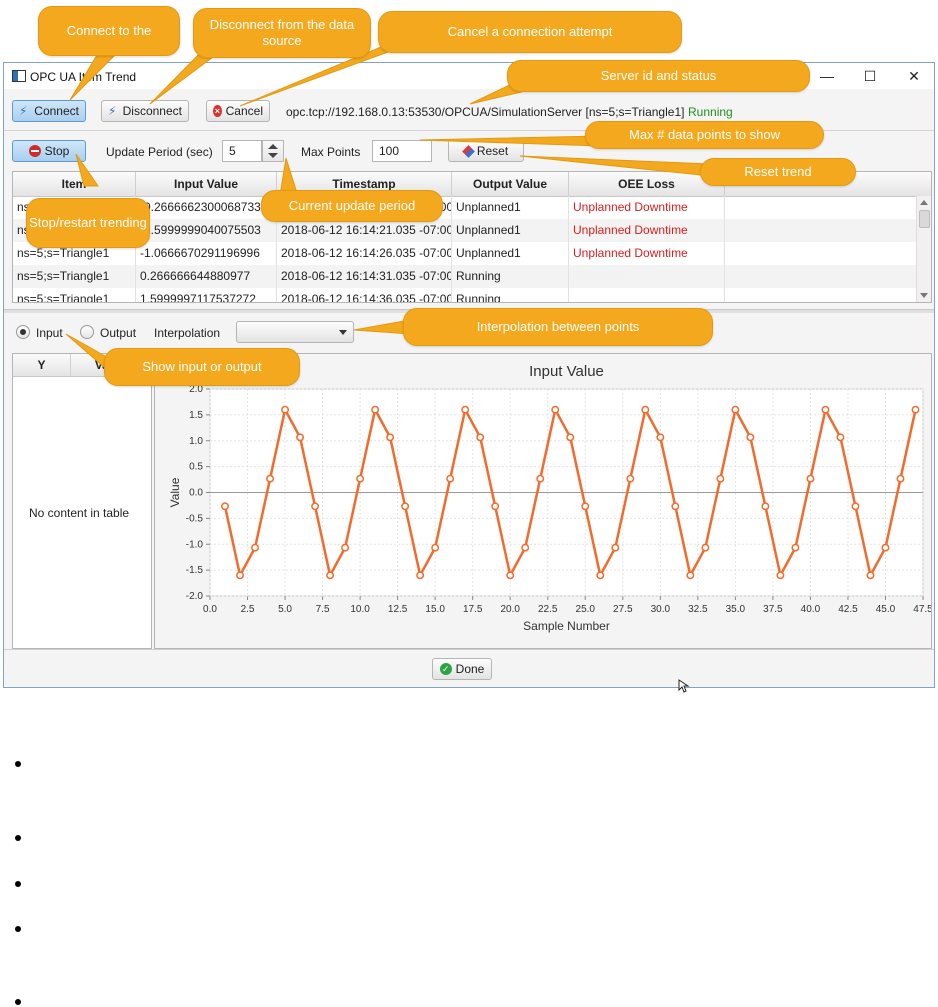 This screenshot has height=1007, width=938. What do you see at coordinates (352, 206) in the screenshot?
I see `callout-update-period: Current update period` at bounding box center [352, 206].